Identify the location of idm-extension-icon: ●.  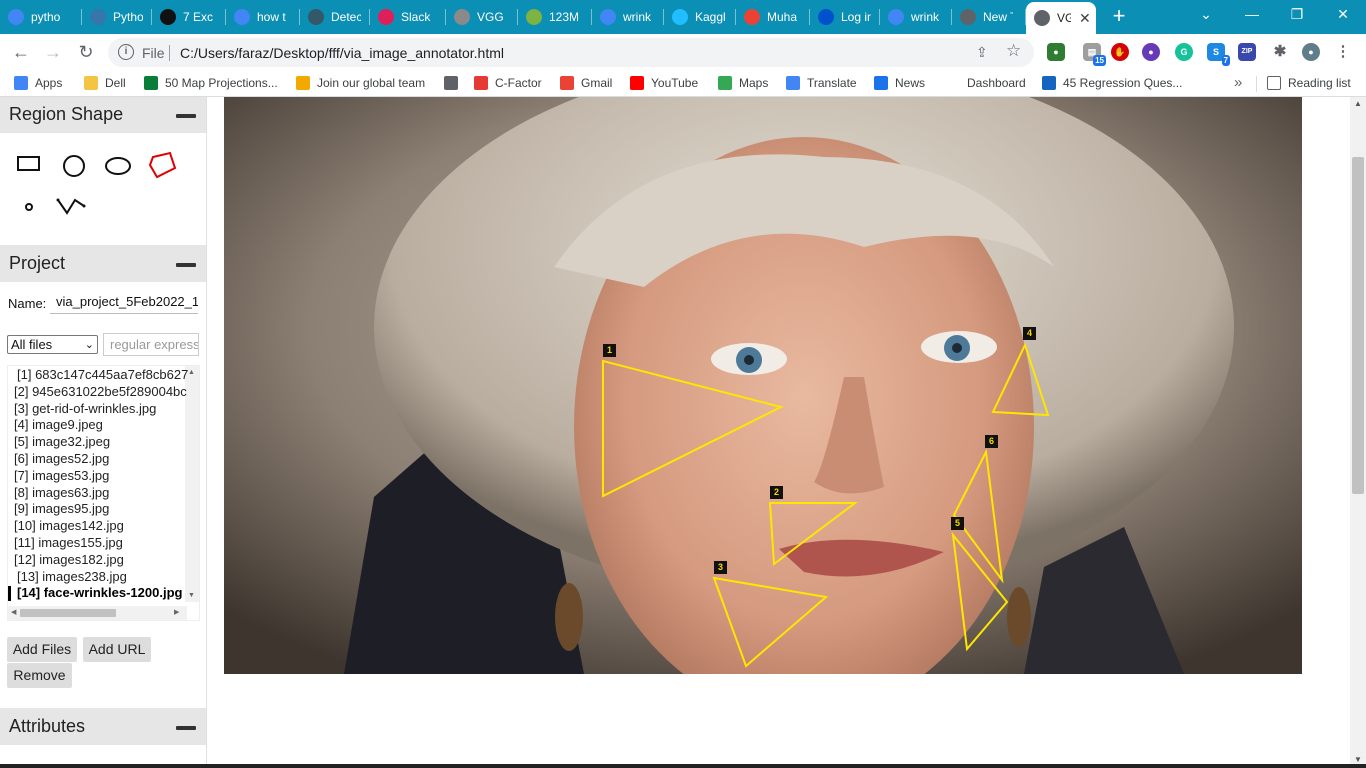
(1056, 52).